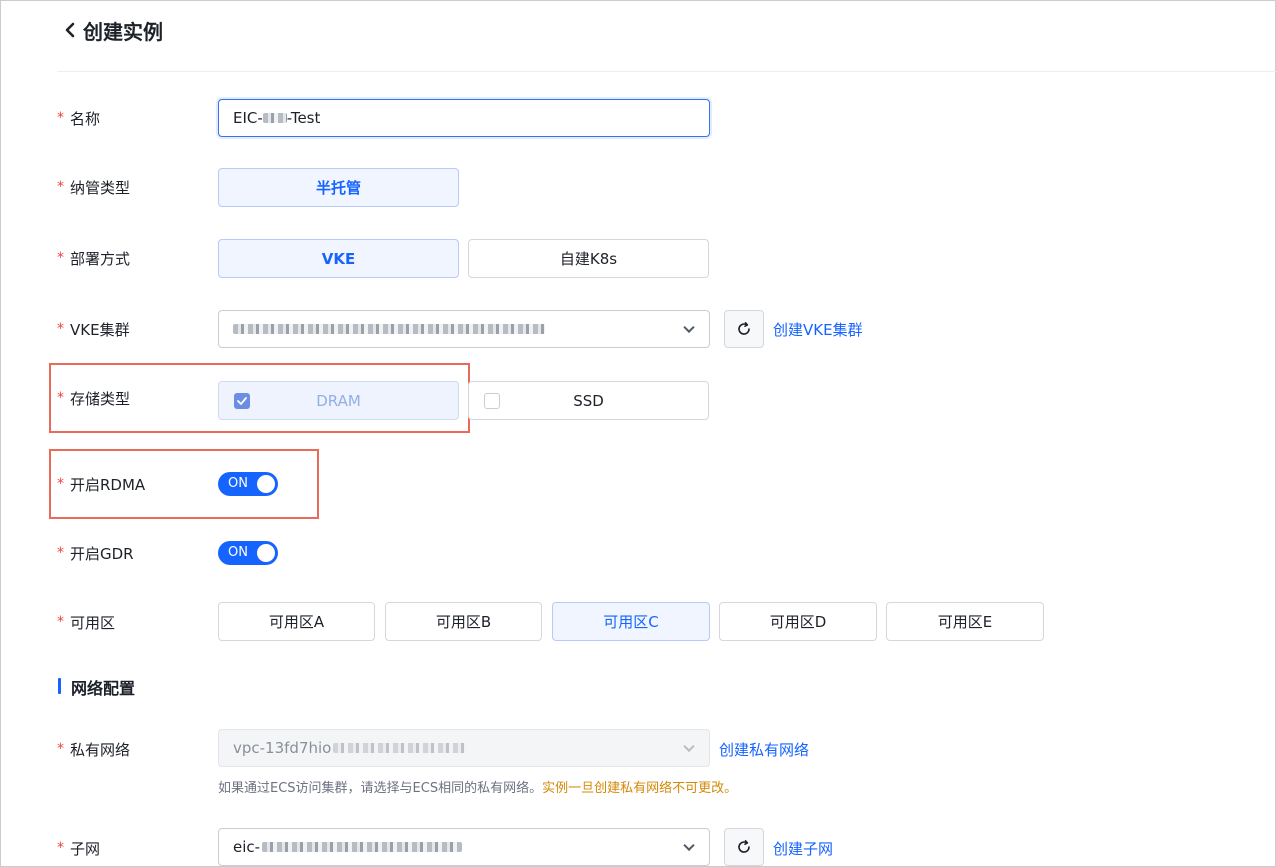 This screenshot has width=1276, height=867. I want to click on vpc-warning-text: 实例一旦创建私有网络不可更改。, so click(640, 788).